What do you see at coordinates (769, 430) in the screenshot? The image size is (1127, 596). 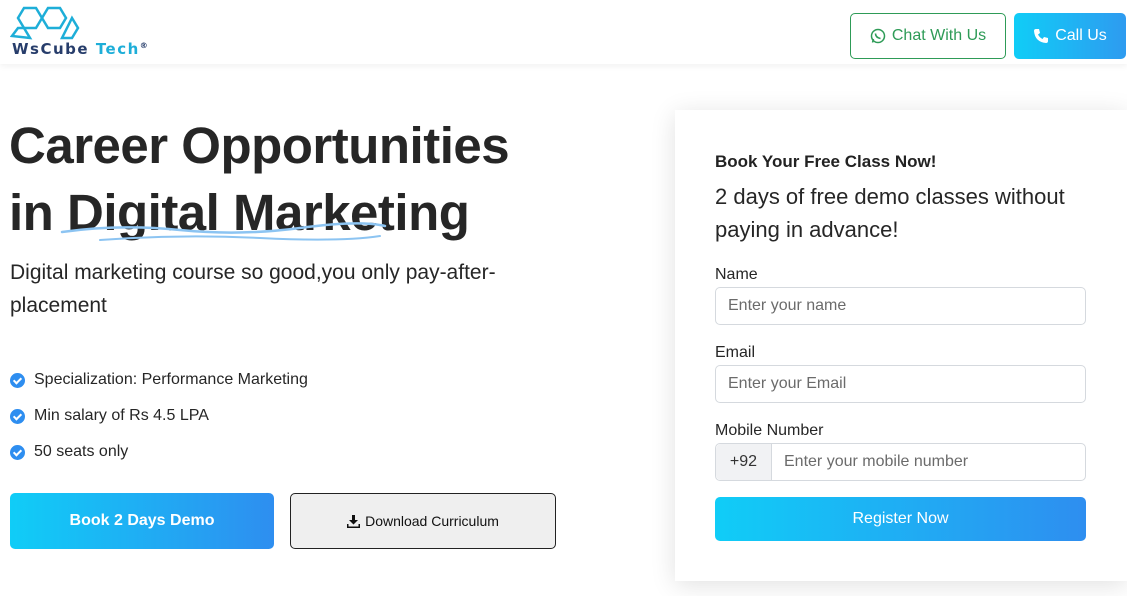 I see `mobile-label: Mobile Number` at bounding box center [769, 430].